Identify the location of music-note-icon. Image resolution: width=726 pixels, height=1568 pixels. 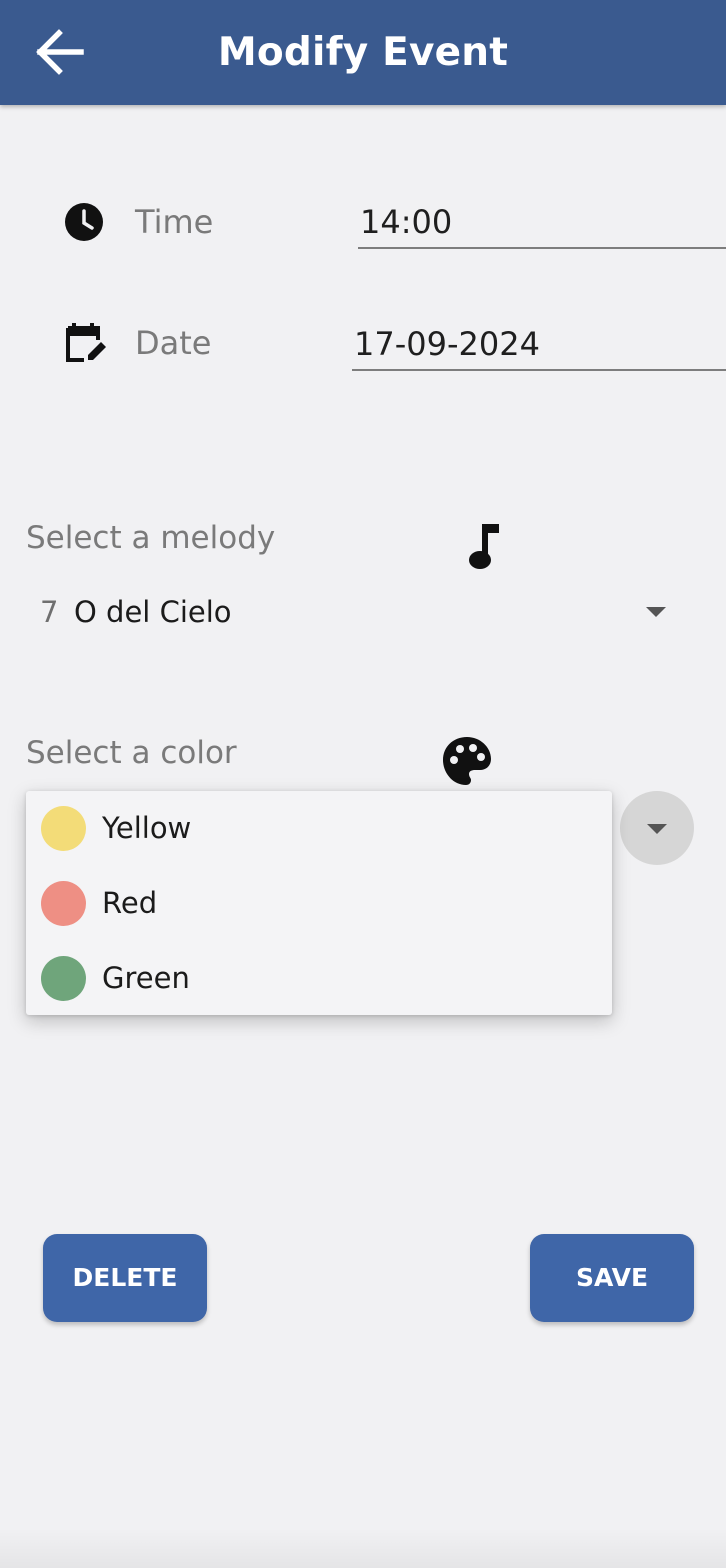
(484, 546).